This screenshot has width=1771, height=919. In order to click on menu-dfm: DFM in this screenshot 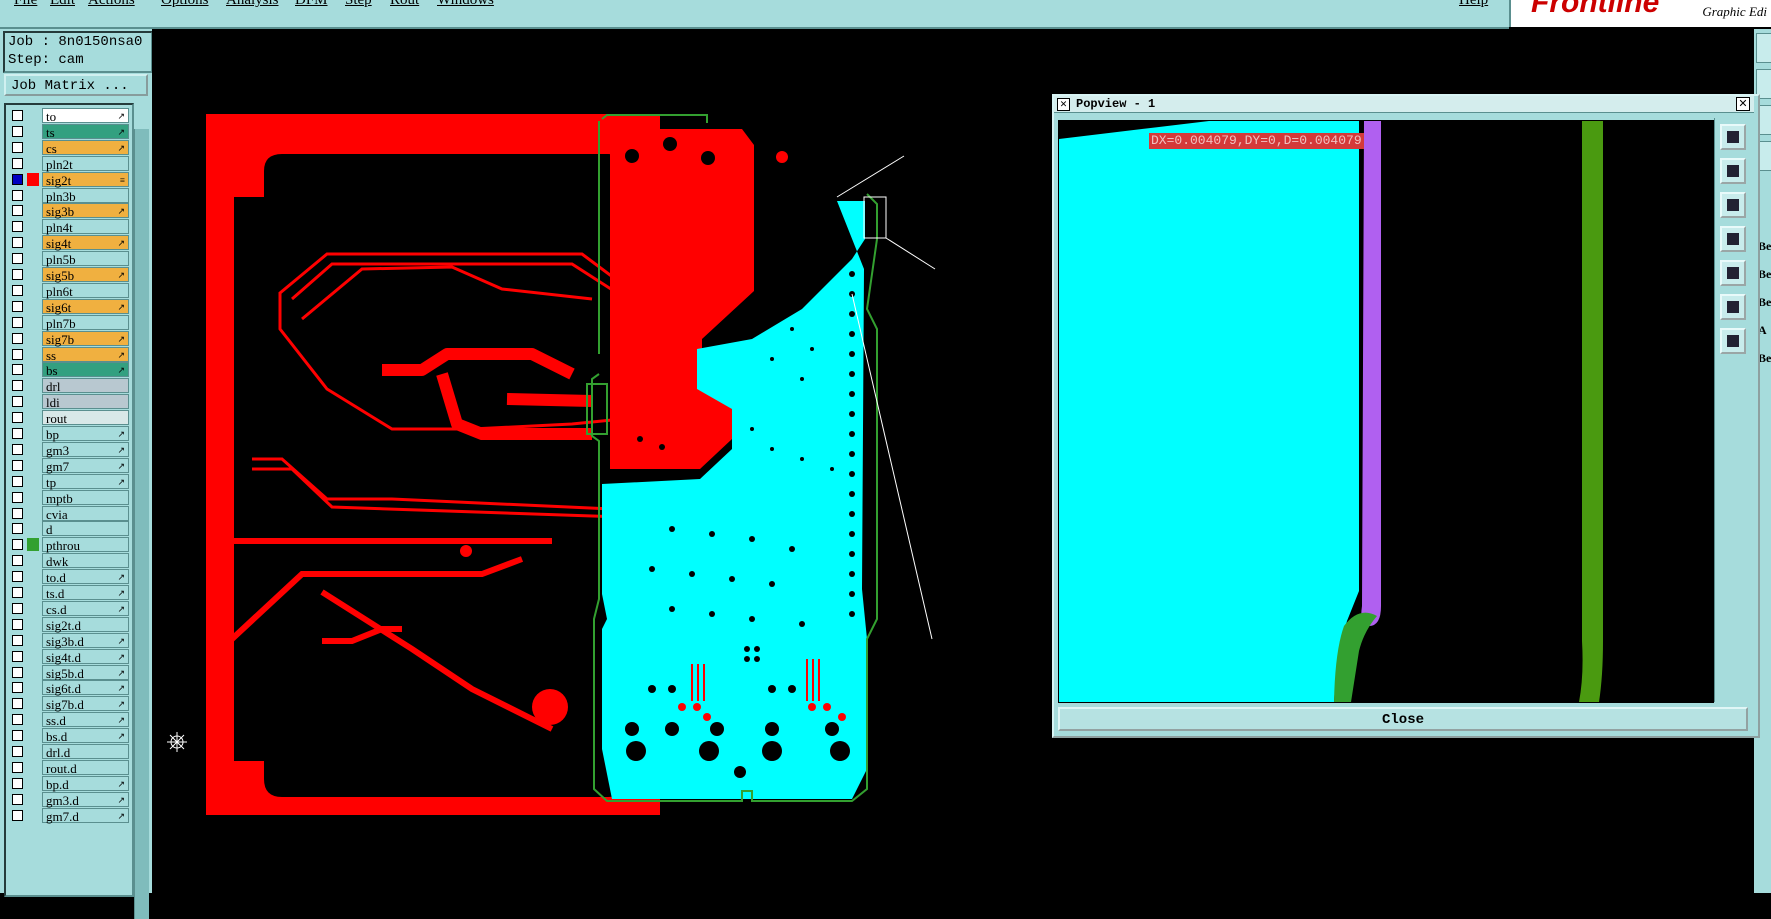, I will do `click(311, 4)`.